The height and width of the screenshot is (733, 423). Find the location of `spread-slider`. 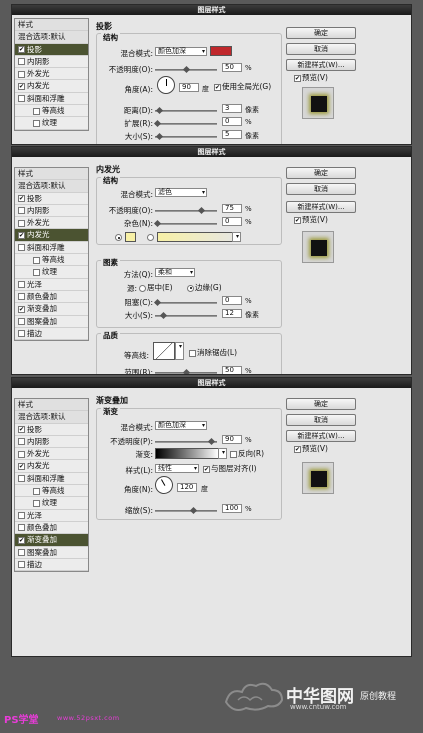

spread-slider is located at coordinates (185, 123).